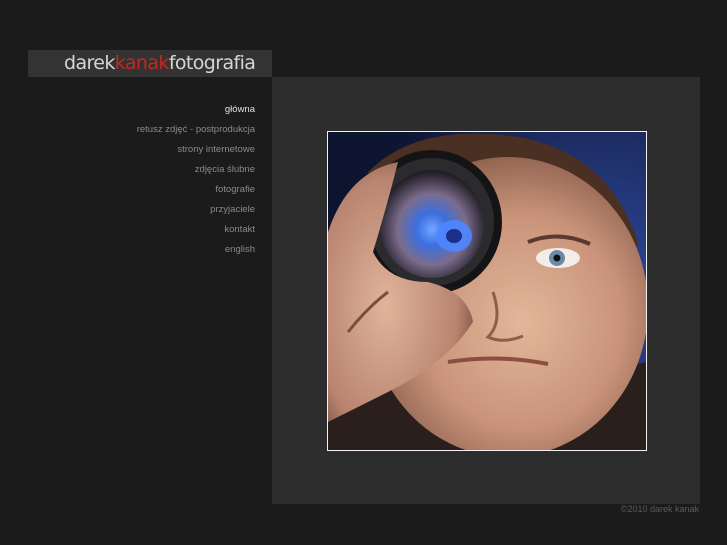 The image size is (727, 545). What do you see at coordinates (142, 63) in the screenshot?
I see `logo-part-kanak: kanak` at bounding box center [142, 63].